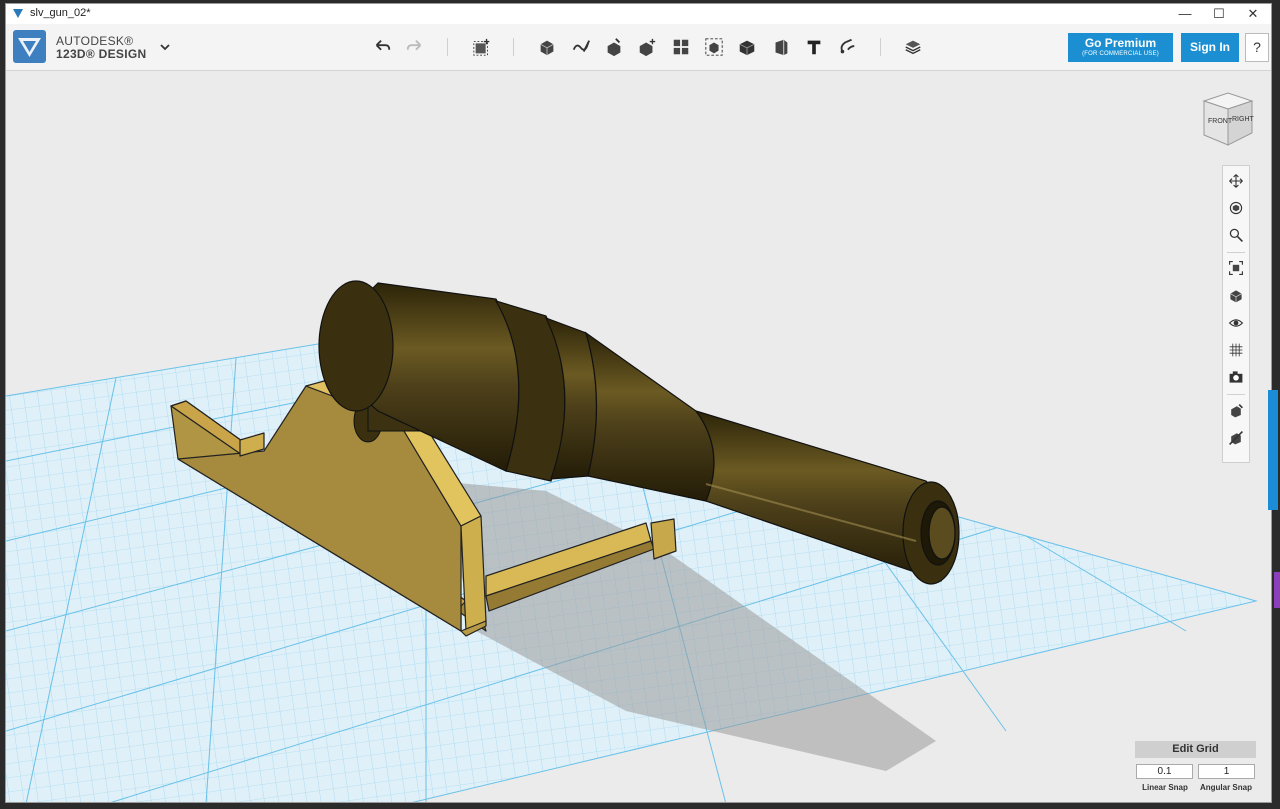 The height and width of the screenshot is (809, 1280). Describe the element at coordinates (647, 47) in the screenshot. I see `modify-icon` at that location.